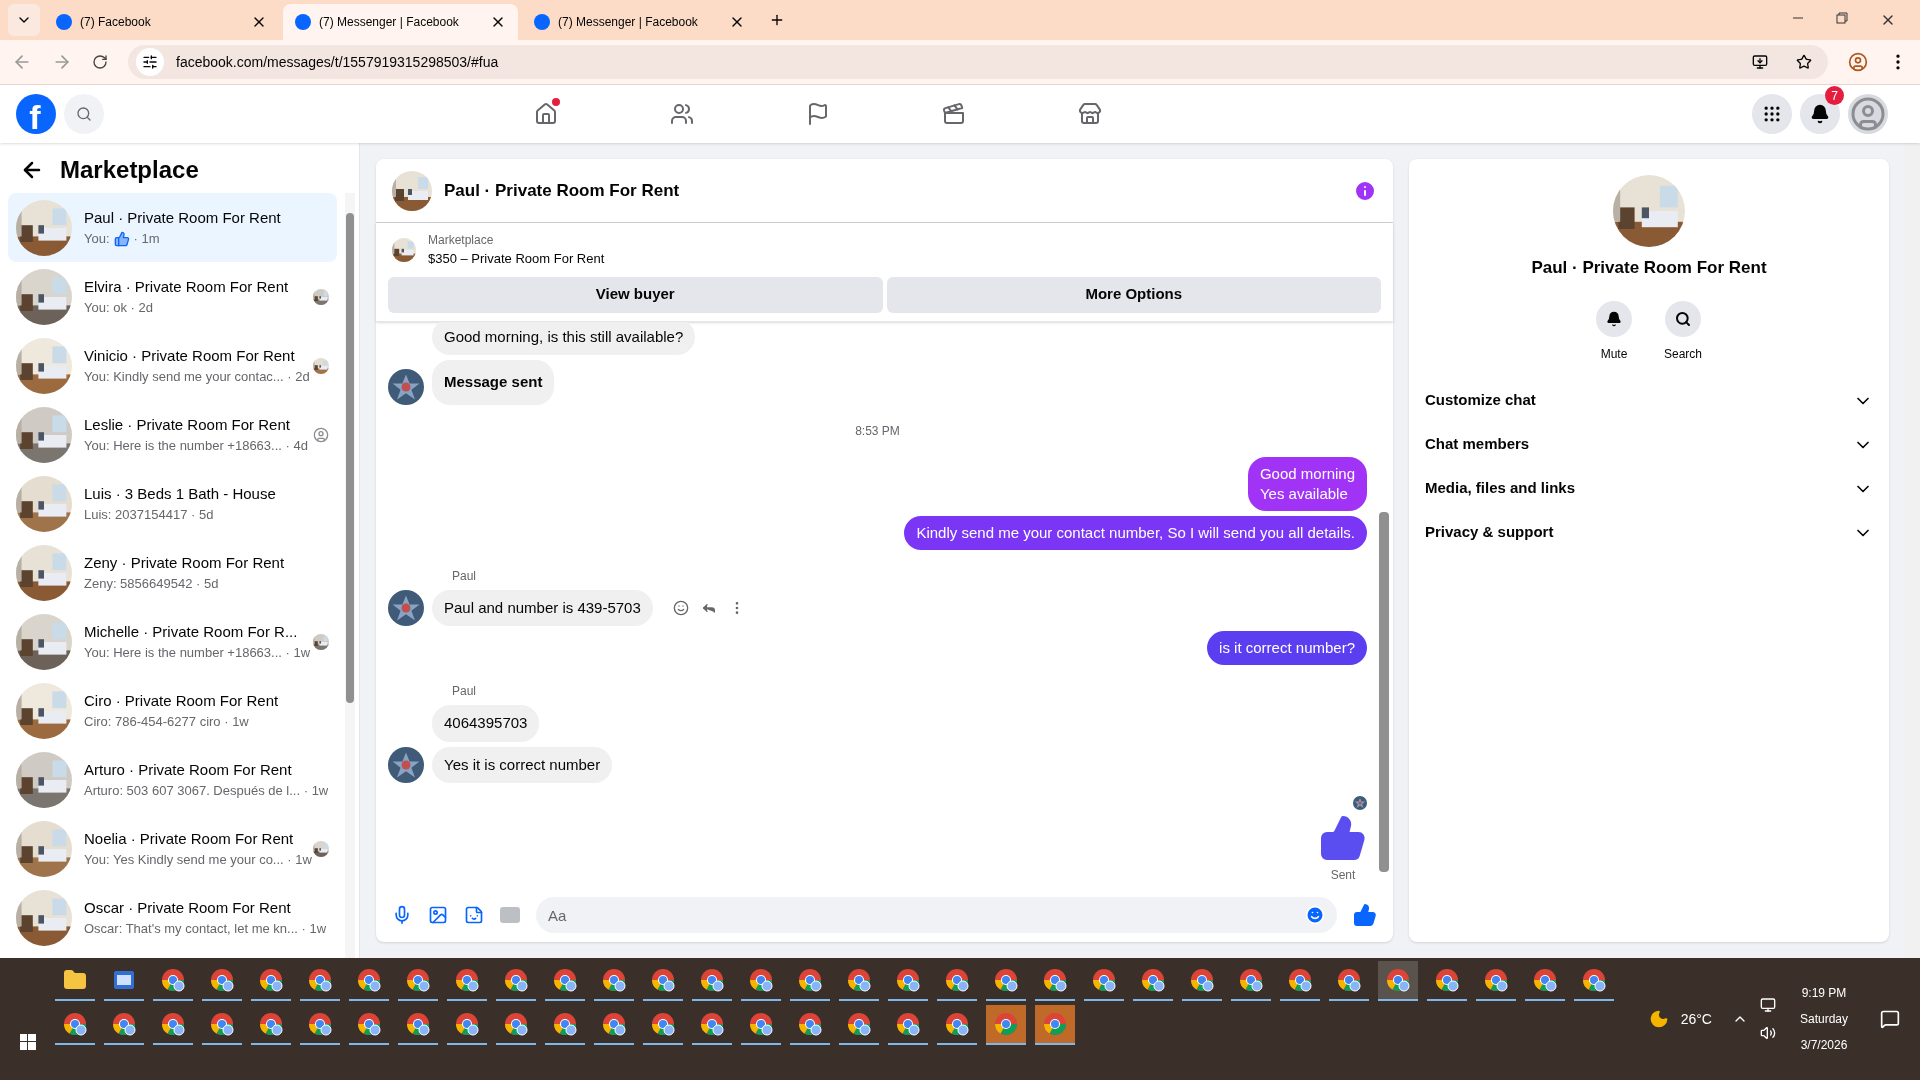 The image size is (1920, 1080). What do you see at coordinates (493, 382) in the screenshot?
I see `received-message: Message sent` at bounding box center [493, 382].